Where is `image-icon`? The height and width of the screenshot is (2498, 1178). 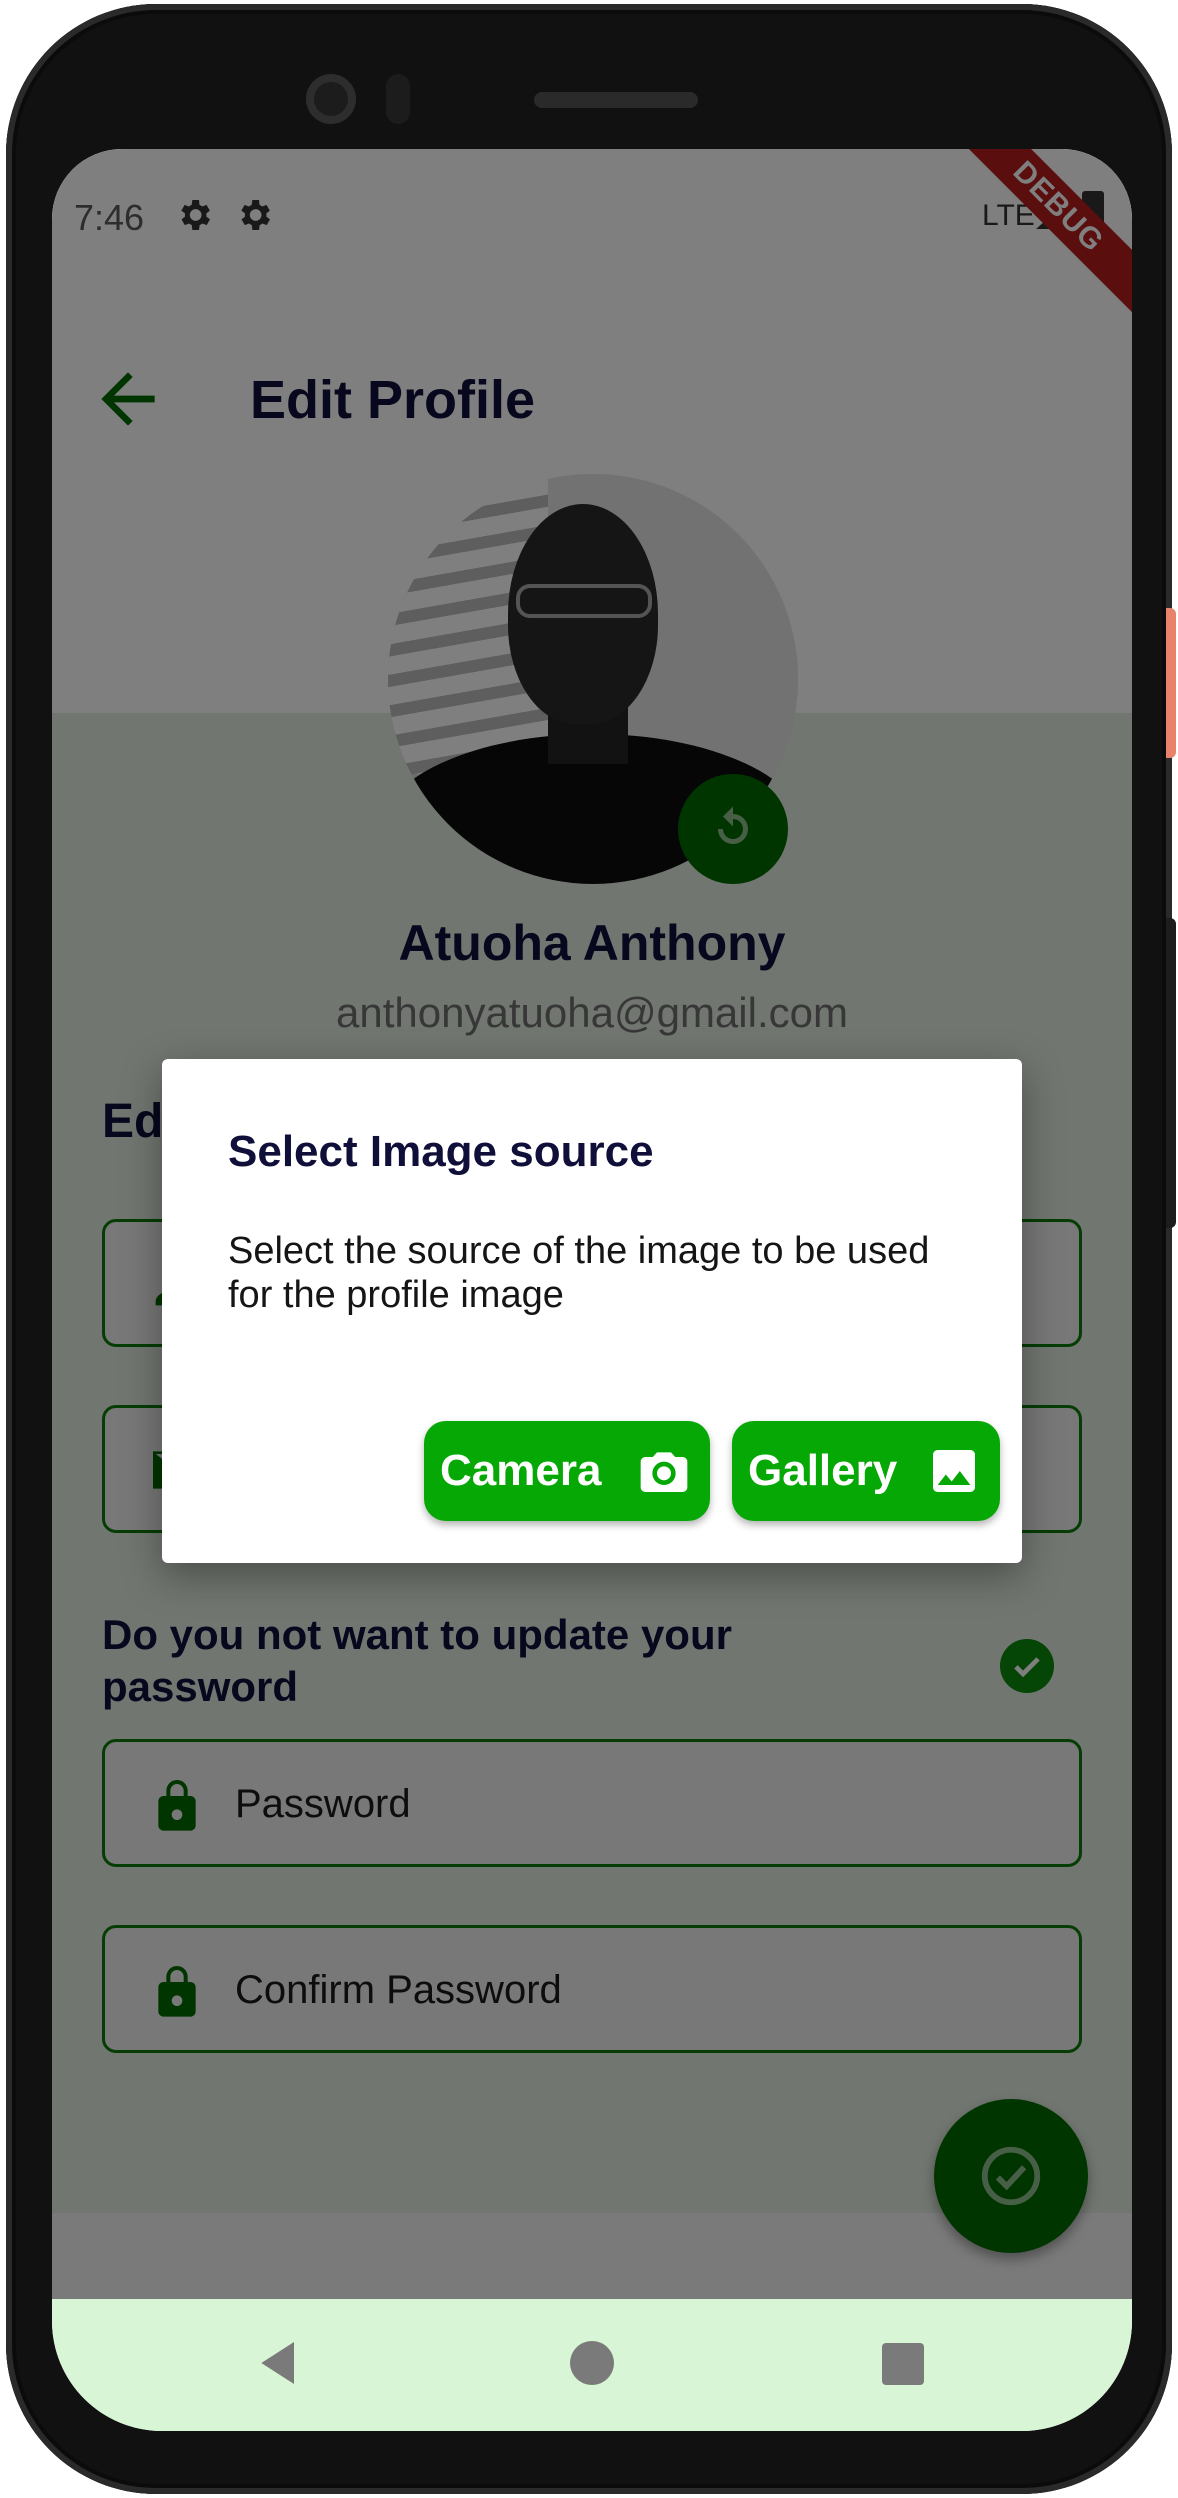 image-icon is located at coordinates (954, 1471).